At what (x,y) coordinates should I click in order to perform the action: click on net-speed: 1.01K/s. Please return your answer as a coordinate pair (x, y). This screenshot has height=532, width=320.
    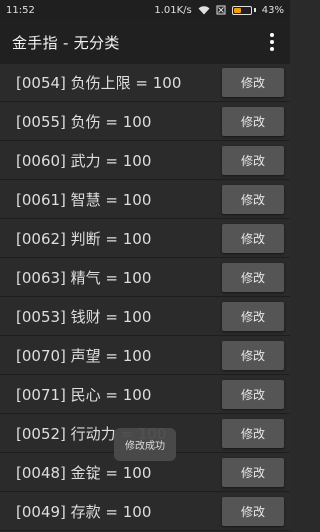
    Looking at the image, I should click on (173, 10).